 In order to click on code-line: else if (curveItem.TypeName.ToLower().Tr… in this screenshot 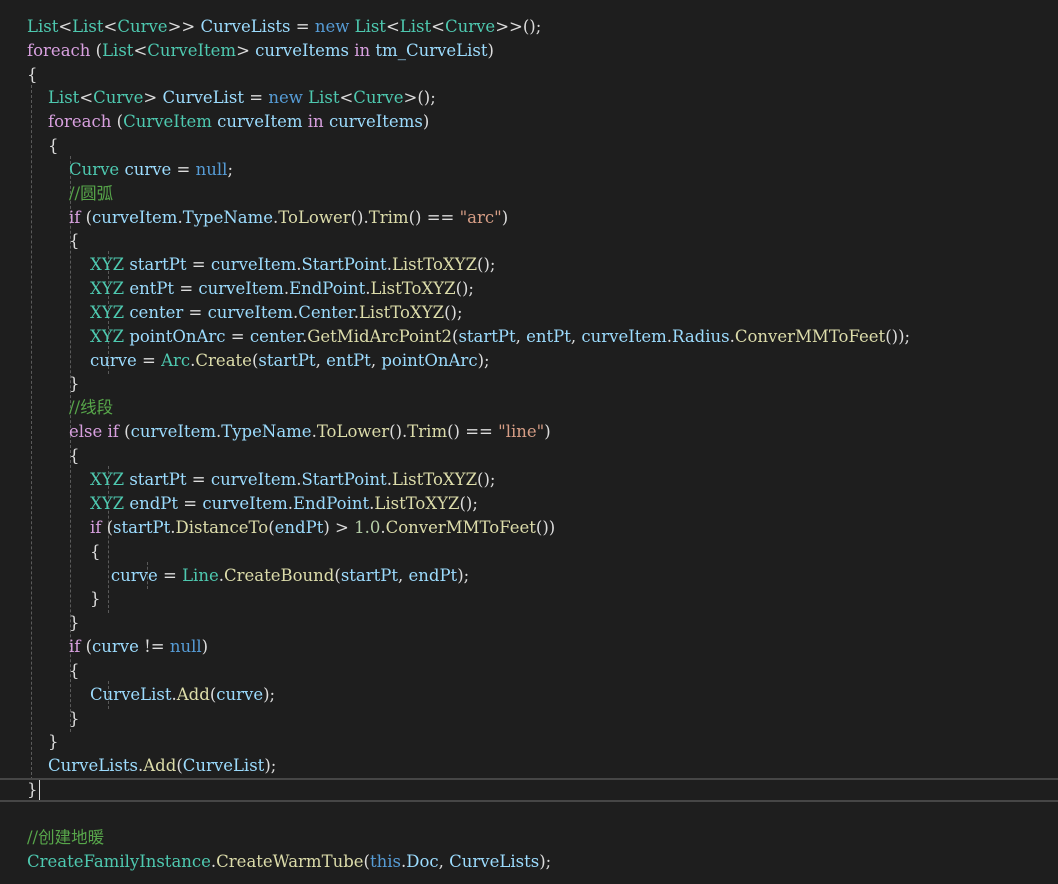, I will do `click(529, 432)`.